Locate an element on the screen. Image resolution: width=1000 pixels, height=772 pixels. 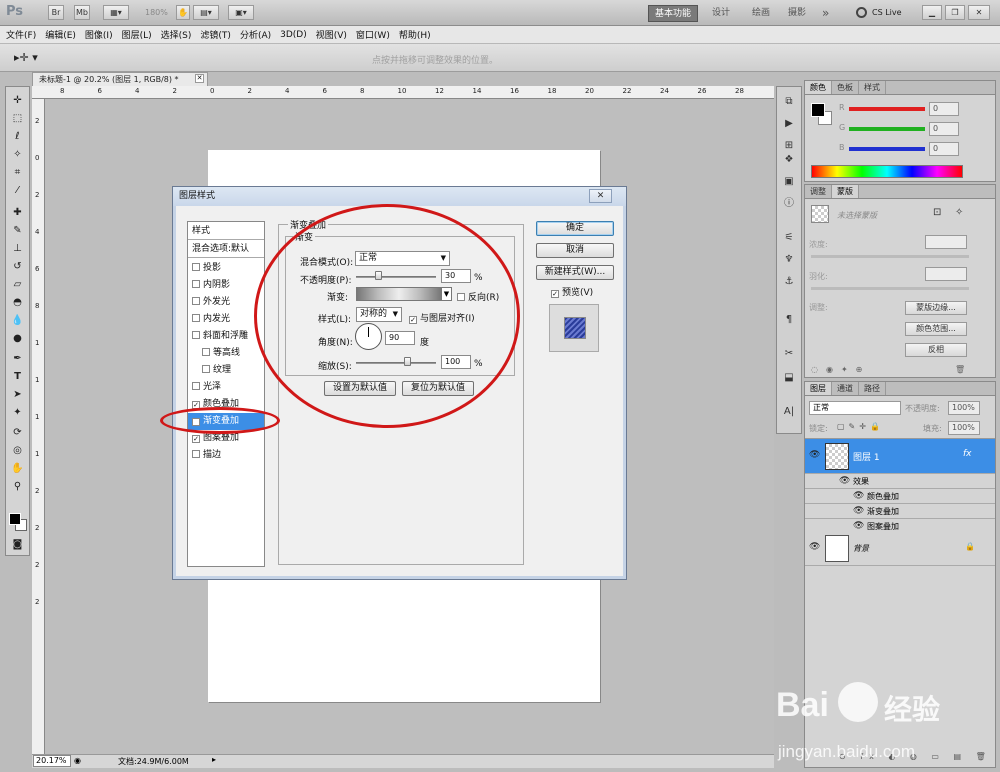
effect-row-color-overlay: 👁 颜色叠加 is located at coordinates (900, 496).